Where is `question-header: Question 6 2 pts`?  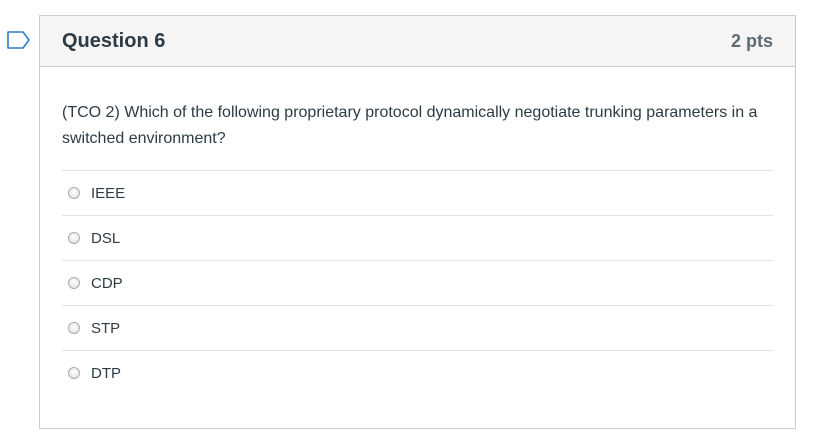
question-header: Question 6 2 pts is located at coordinates (417, 41).